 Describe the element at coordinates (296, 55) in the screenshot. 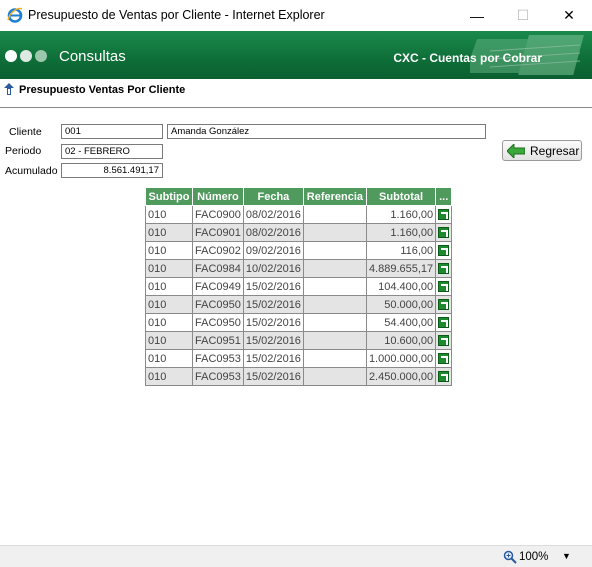

I see `app-banner: Consultas CXC - Cuentas por Cobrar` at that location.